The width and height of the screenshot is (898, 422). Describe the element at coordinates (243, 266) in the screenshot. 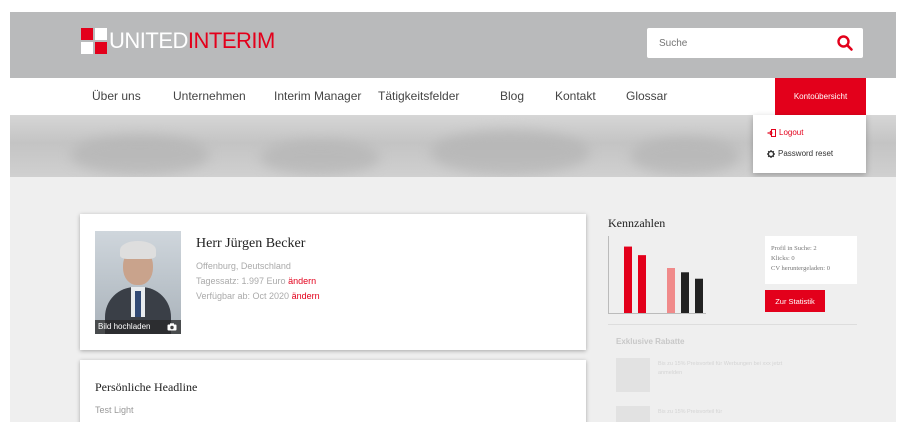

I see `profile-location: Offenburg, Deutschland` at that location.